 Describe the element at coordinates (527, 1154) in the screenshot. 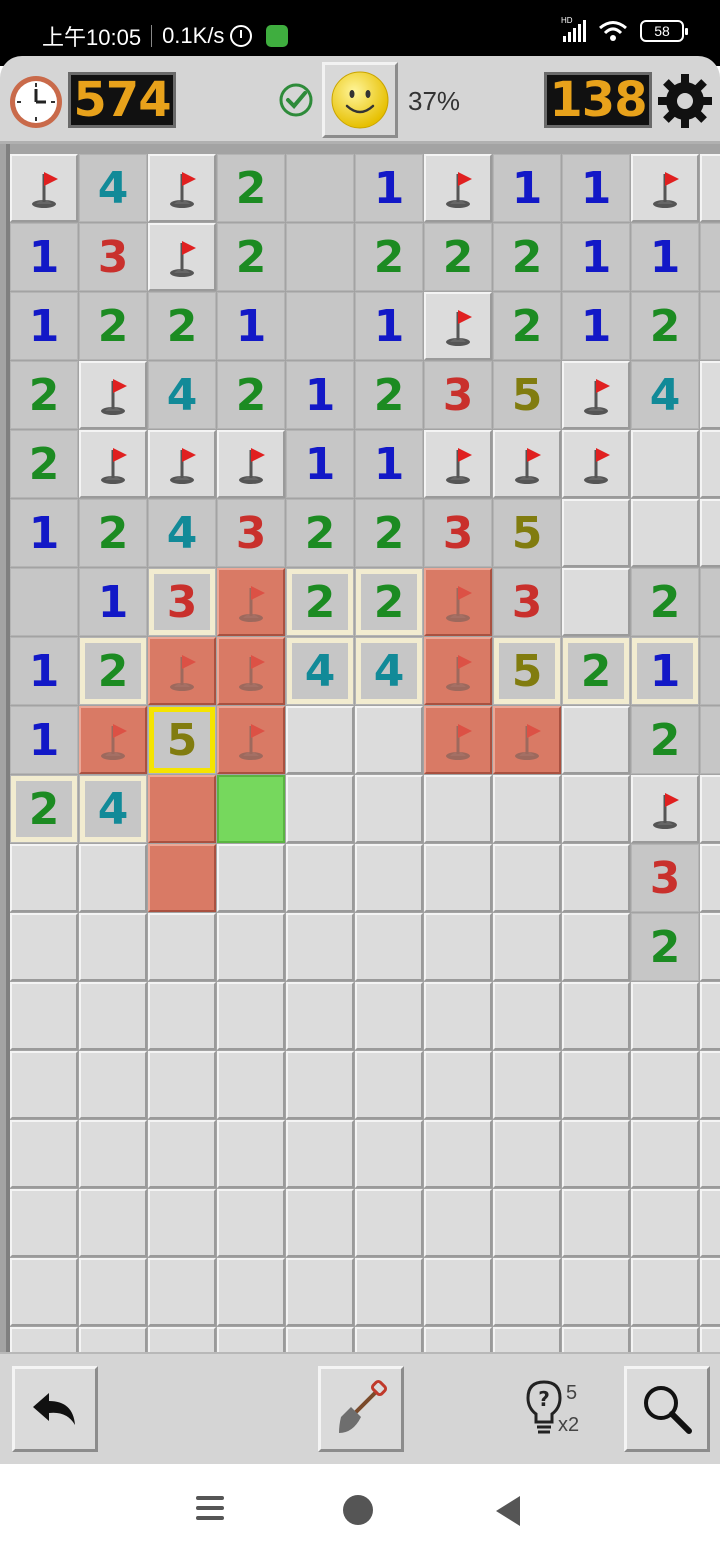

I see `cell-r15-c8` at that location.